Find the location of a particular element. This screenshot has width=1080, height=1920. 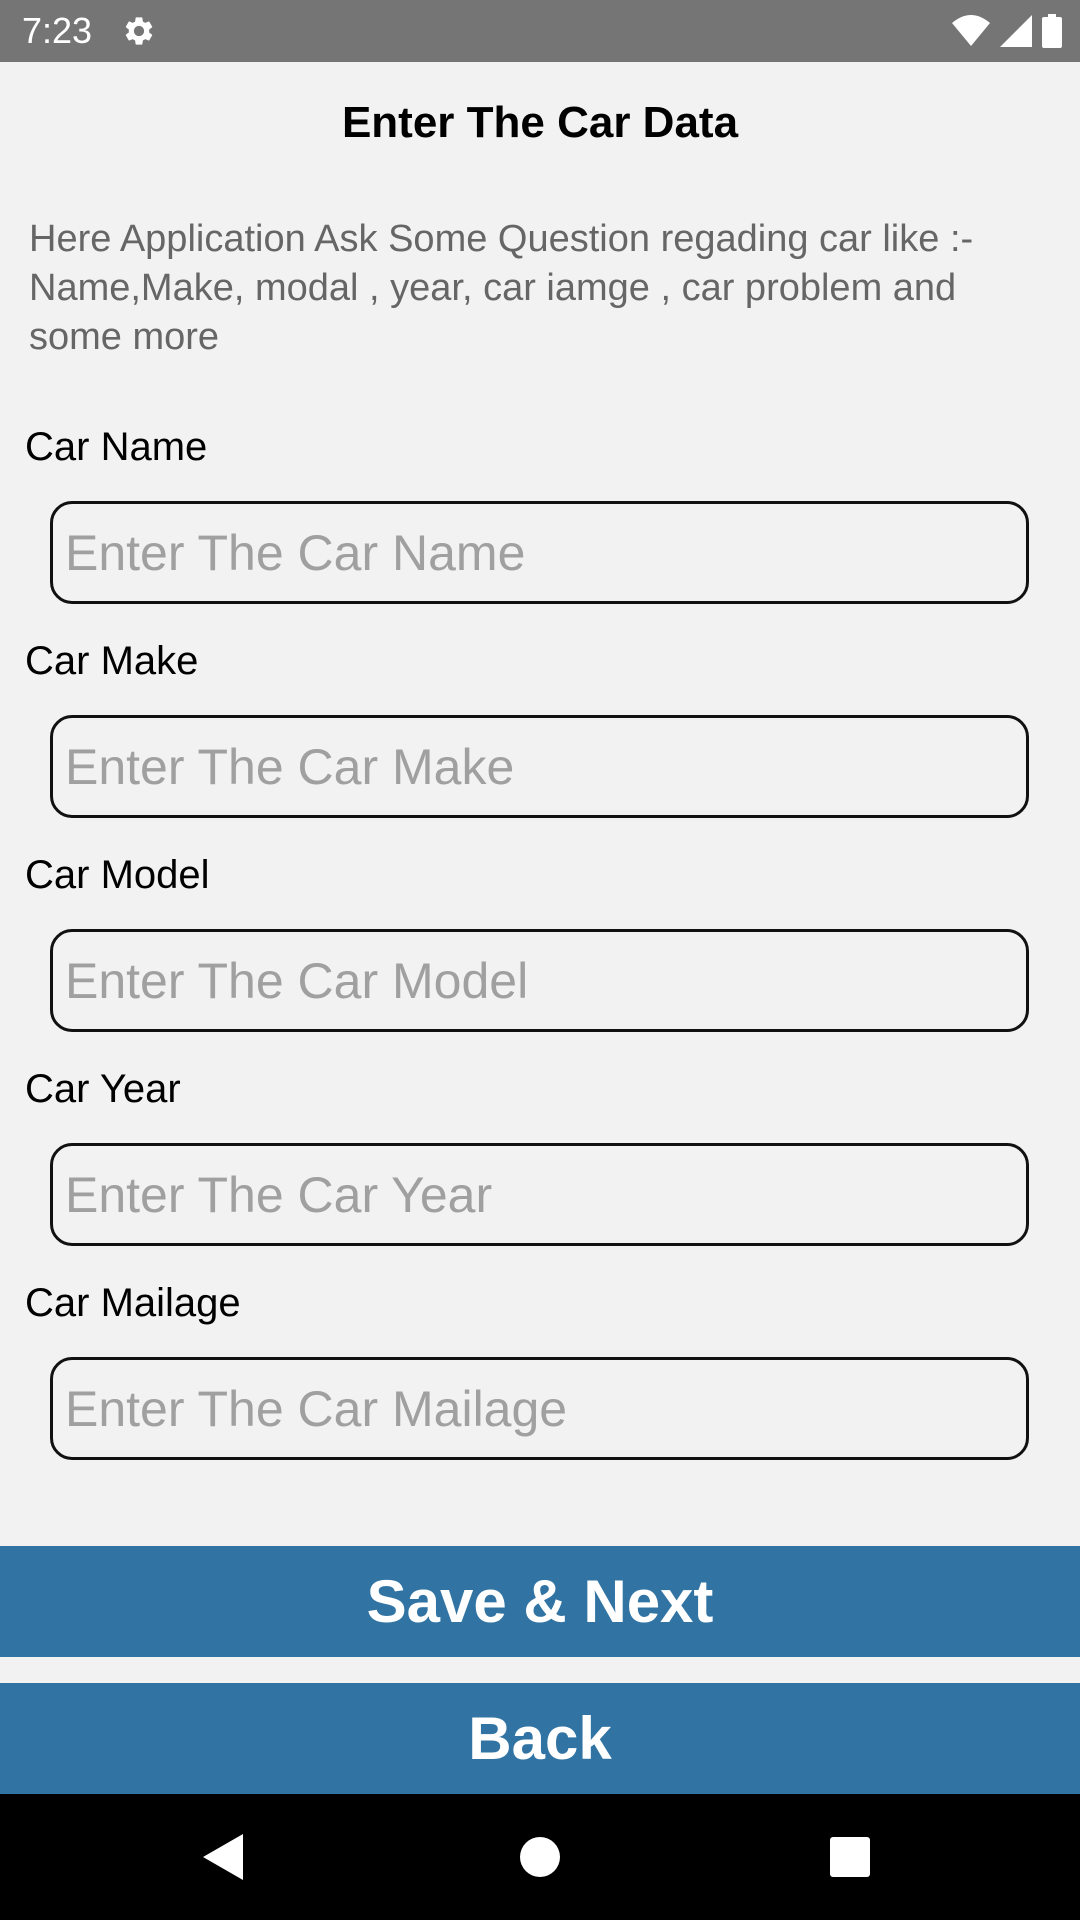

car-make-input is located at coordinates (539, 766).